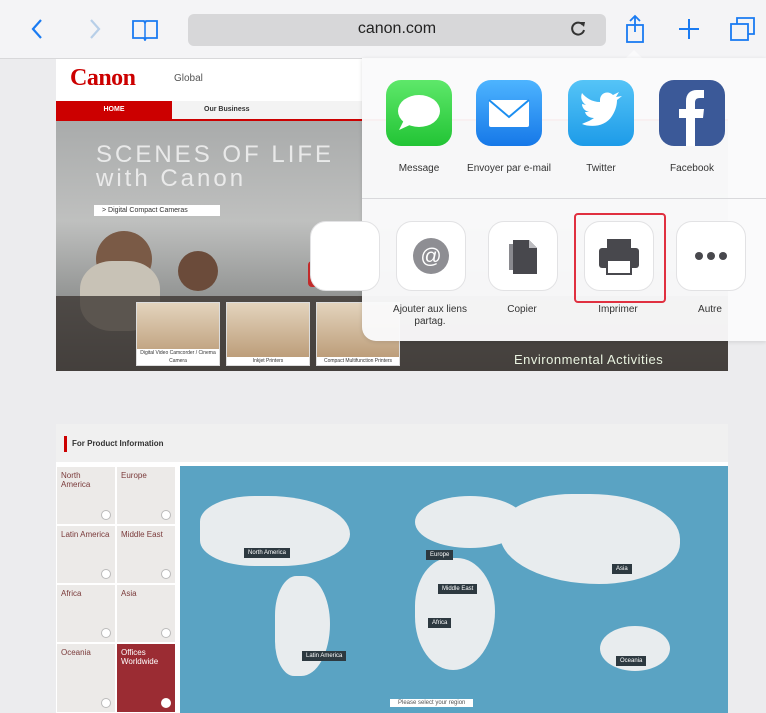 The height and width of the screenshot is (713, 766). Describe the element at coordinates (268, 334) in the screenshot. I see `thumbnail-inkjet: Inkjet Printers` at that location.